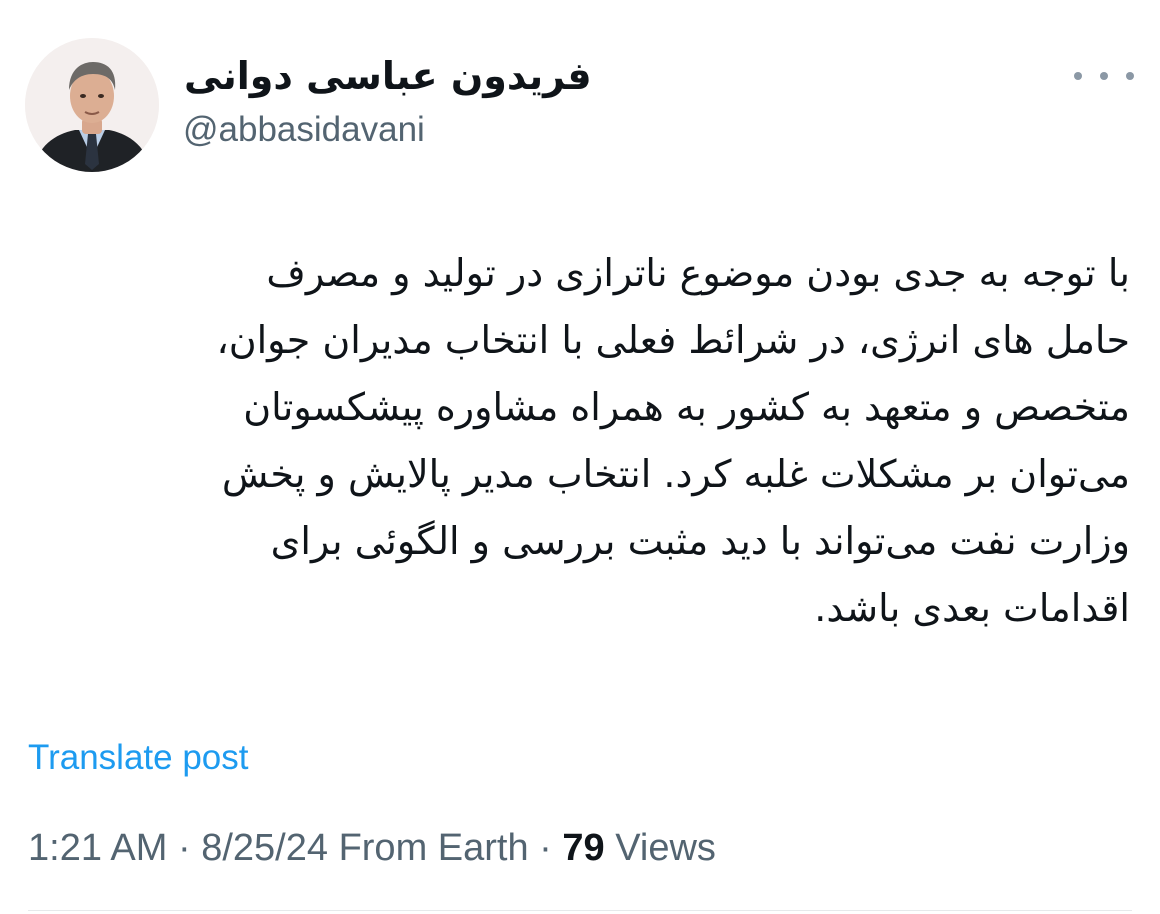  I want to click on views-label: Views, so click(665, 848).